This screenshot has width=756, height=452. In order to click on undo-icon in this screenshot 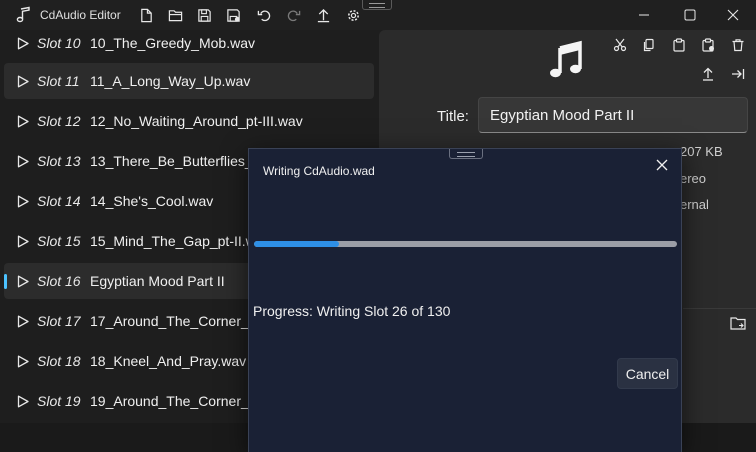, I will do `click(264, 15)`.